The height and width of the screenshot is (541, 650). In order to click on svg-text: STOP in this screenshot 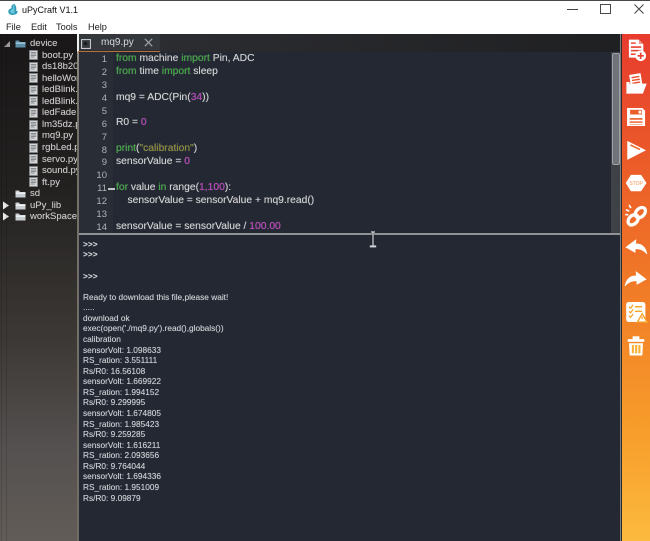, I will do `click(636, 184)`.